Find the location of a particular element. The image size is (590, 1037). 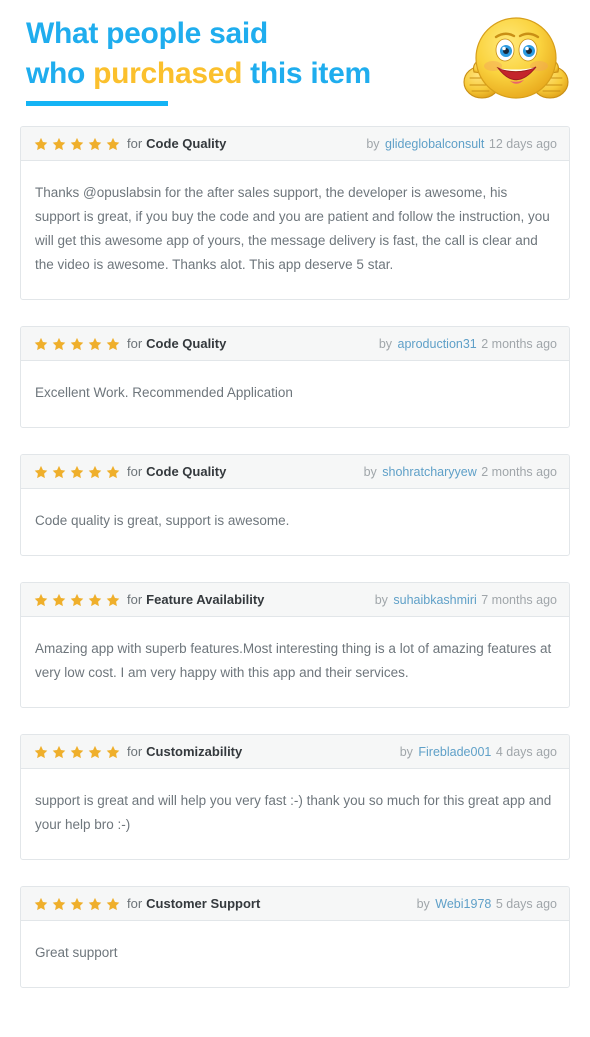

review-author-link: suhaibkashmiri is located at coordinates (434, 600).